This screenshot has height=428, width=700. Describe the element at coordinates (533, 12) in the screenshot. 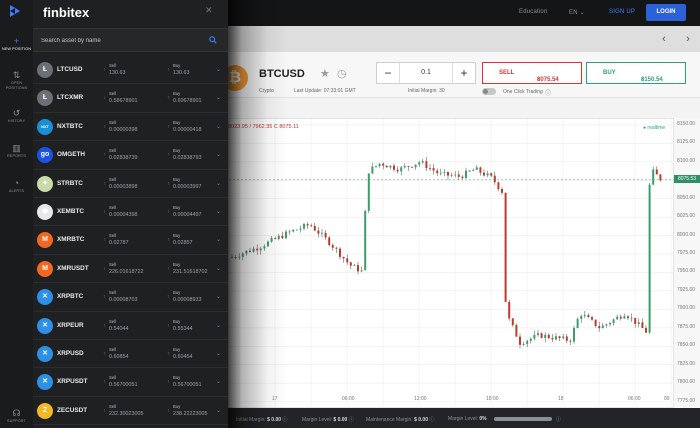

I see `education-link: Education` at that location.